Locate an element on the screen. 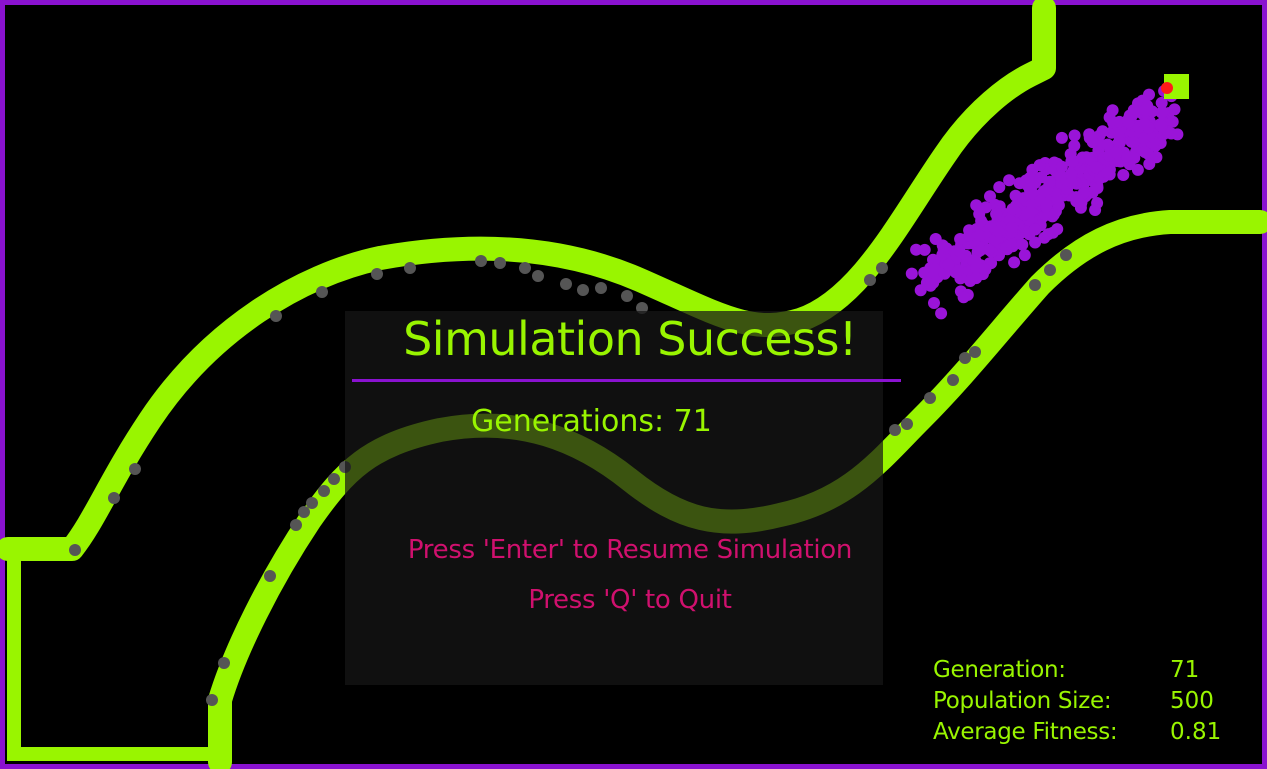 The width and height of the screenshot is (1267, 769). stat-label: Population Size: is located at coordinates (1022, 701).